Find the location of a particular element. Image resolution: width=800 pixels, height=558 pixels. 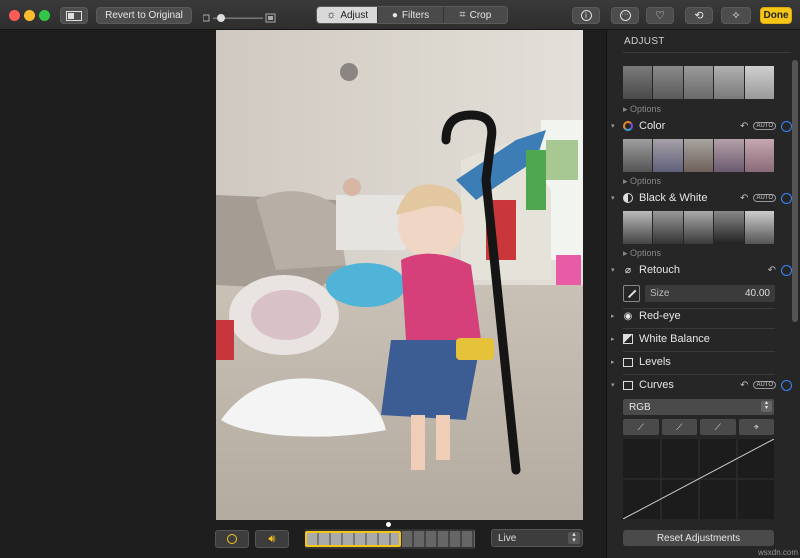

done-button: Done is located at coordinates (776, 15).